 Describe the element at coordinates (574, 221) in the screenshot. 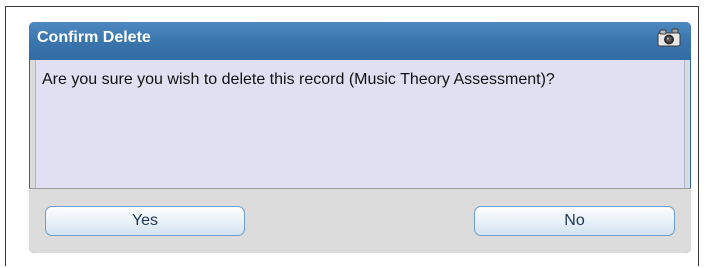

I see `no-button: No` at that location.